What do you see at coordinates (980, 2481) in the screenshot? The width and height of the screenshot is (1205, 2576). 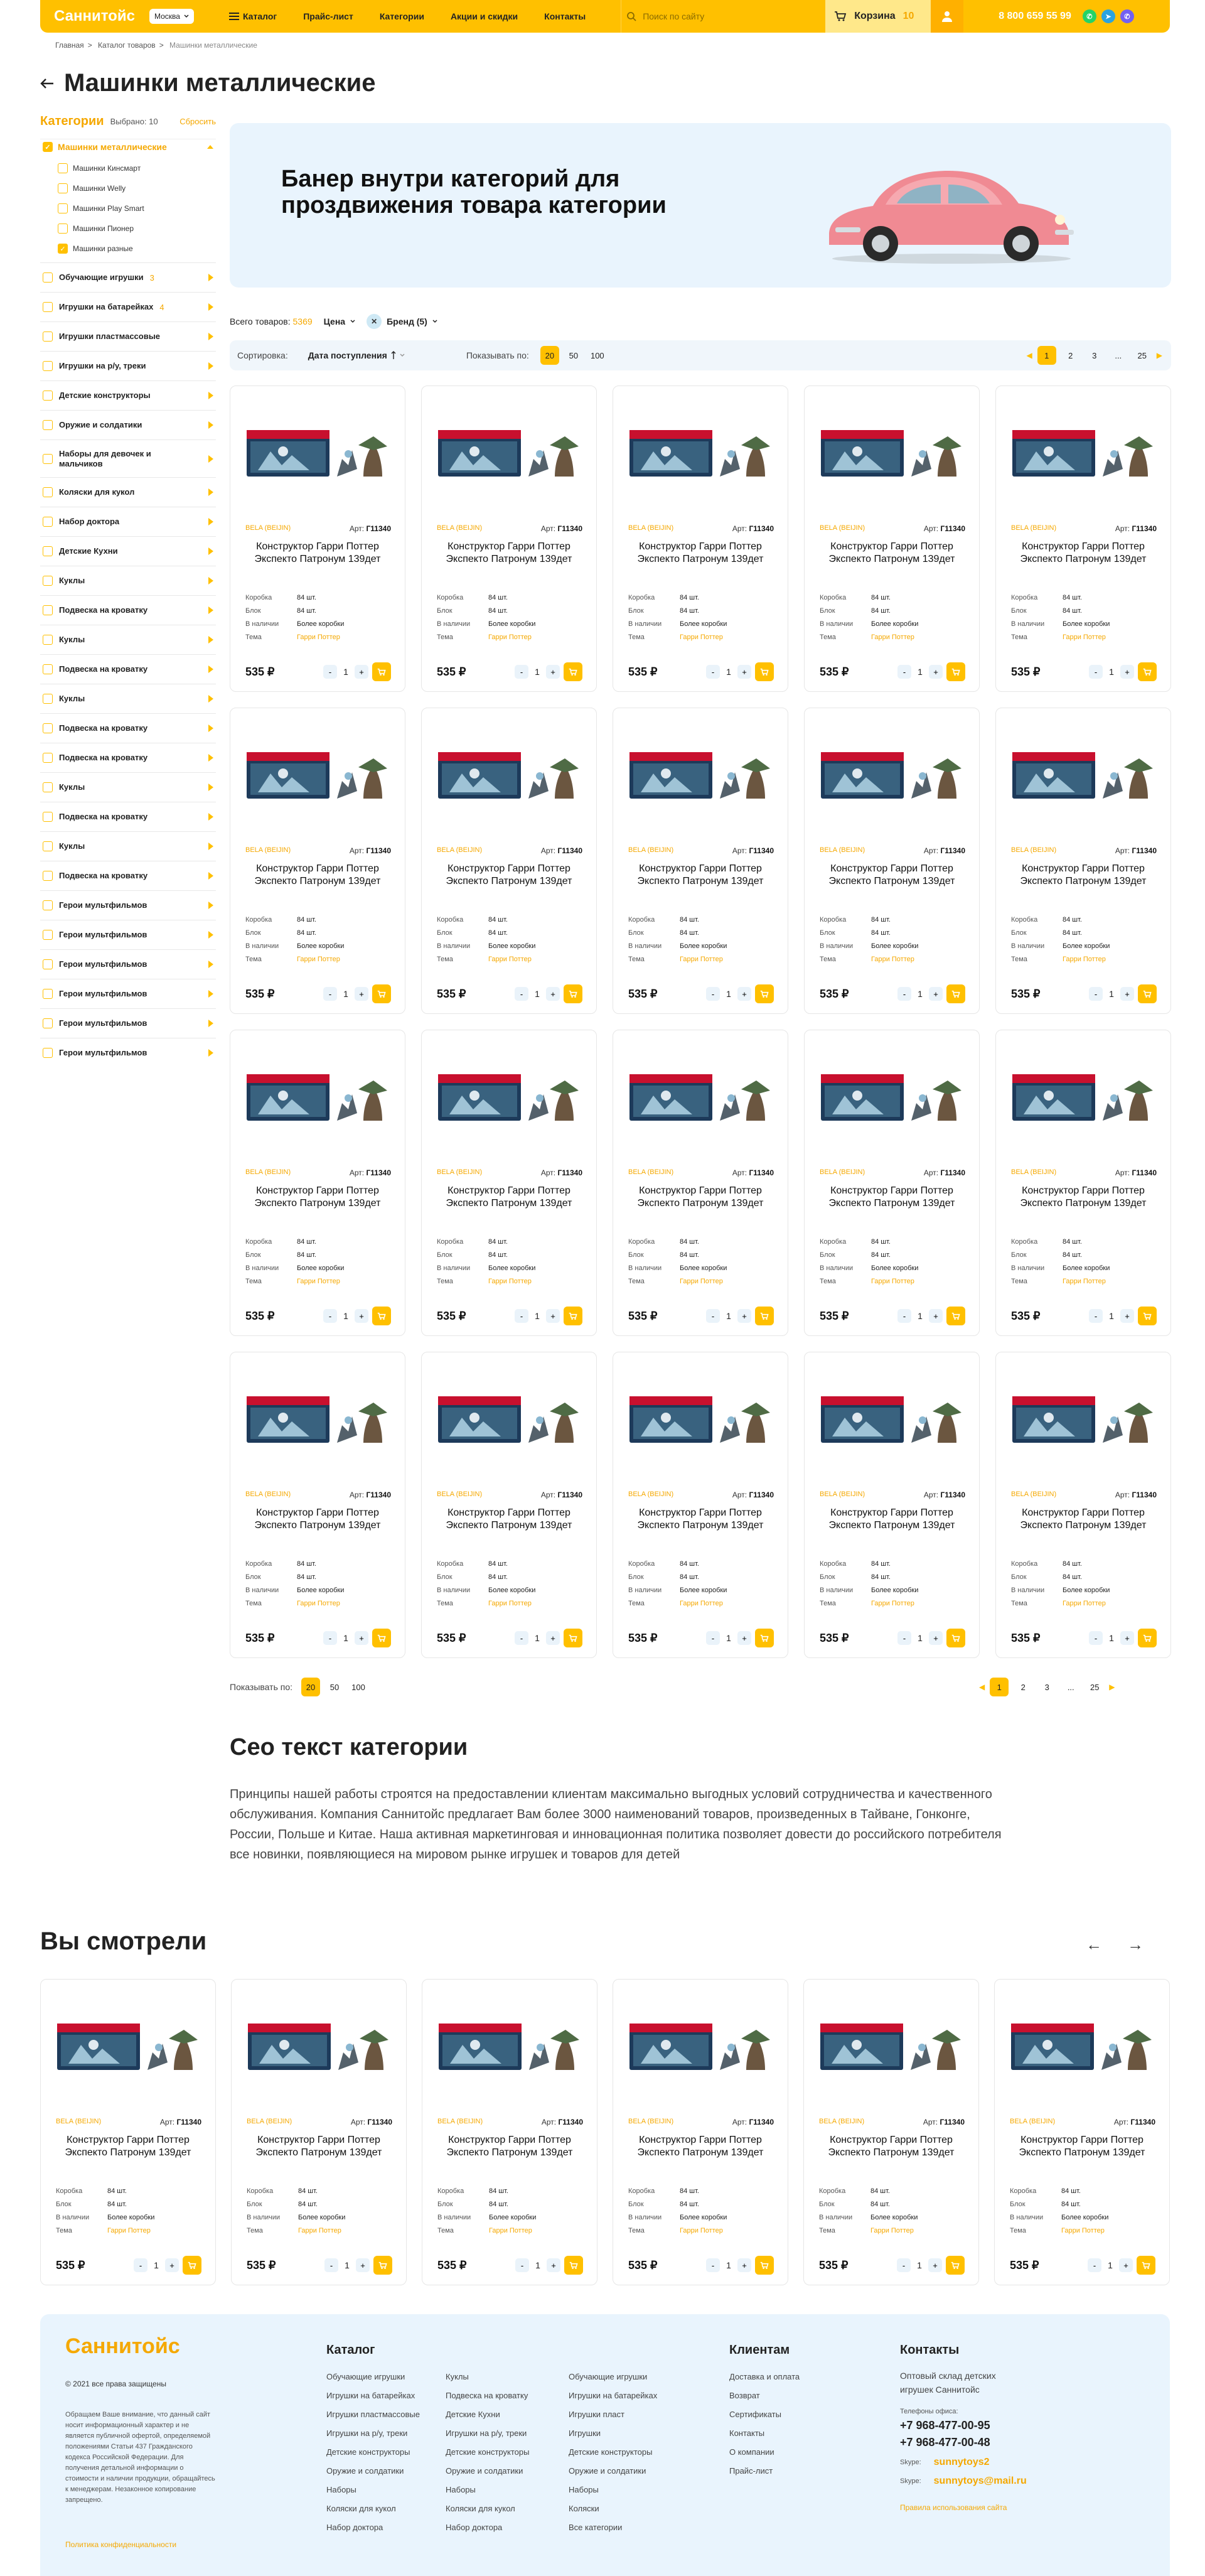 I see `email-link: sunnytoys@mail.ru` at bounding box center [980, 2481].